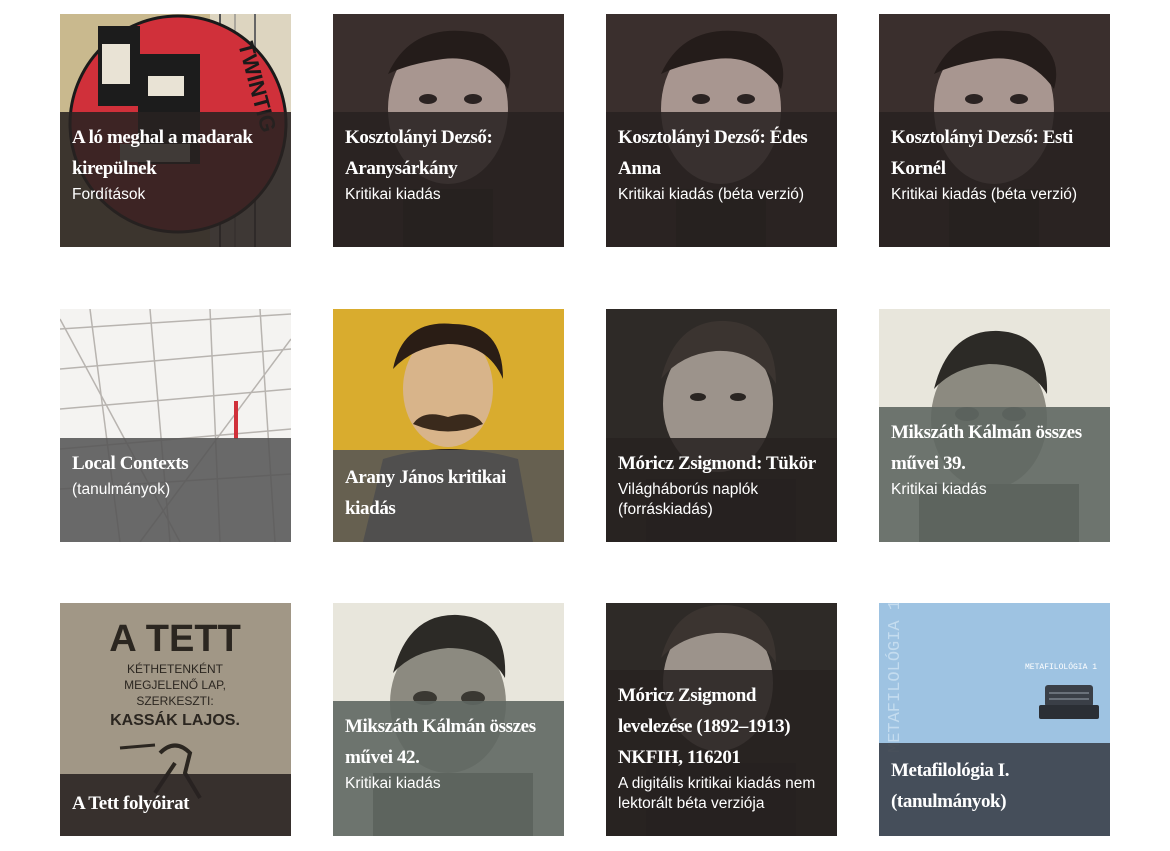  Describe the element at coordinates (121, 489) in the screenshot. I see `tile-subtitle: (tanulmányok)` at that location.